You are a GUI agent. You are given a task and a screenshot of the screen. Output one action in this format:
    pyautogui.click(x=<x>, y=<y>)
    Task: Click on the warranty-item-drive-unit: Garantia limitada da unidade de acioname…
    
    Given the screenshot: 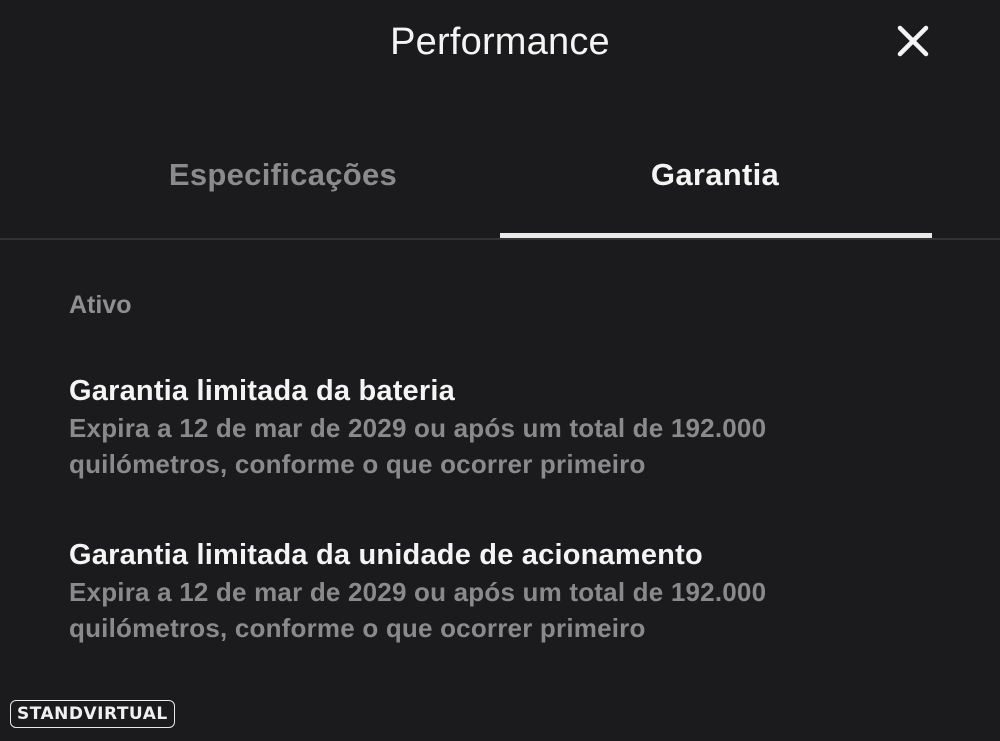 What is the action you would take?
    pyautogui.click(x=509, y=591)
    